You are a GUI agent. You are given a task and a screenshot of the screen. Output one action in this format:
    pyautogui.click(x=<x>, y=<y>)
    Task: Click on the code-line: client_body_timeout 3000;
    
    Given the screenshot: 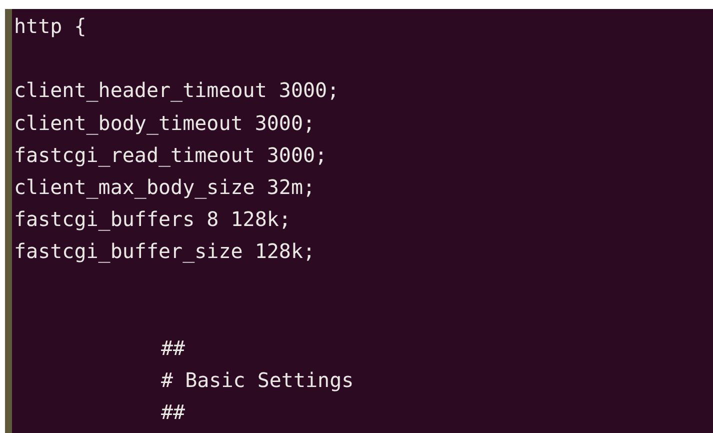 What is the action you would take?
    pyautogui.click(x=165, y=122)
    